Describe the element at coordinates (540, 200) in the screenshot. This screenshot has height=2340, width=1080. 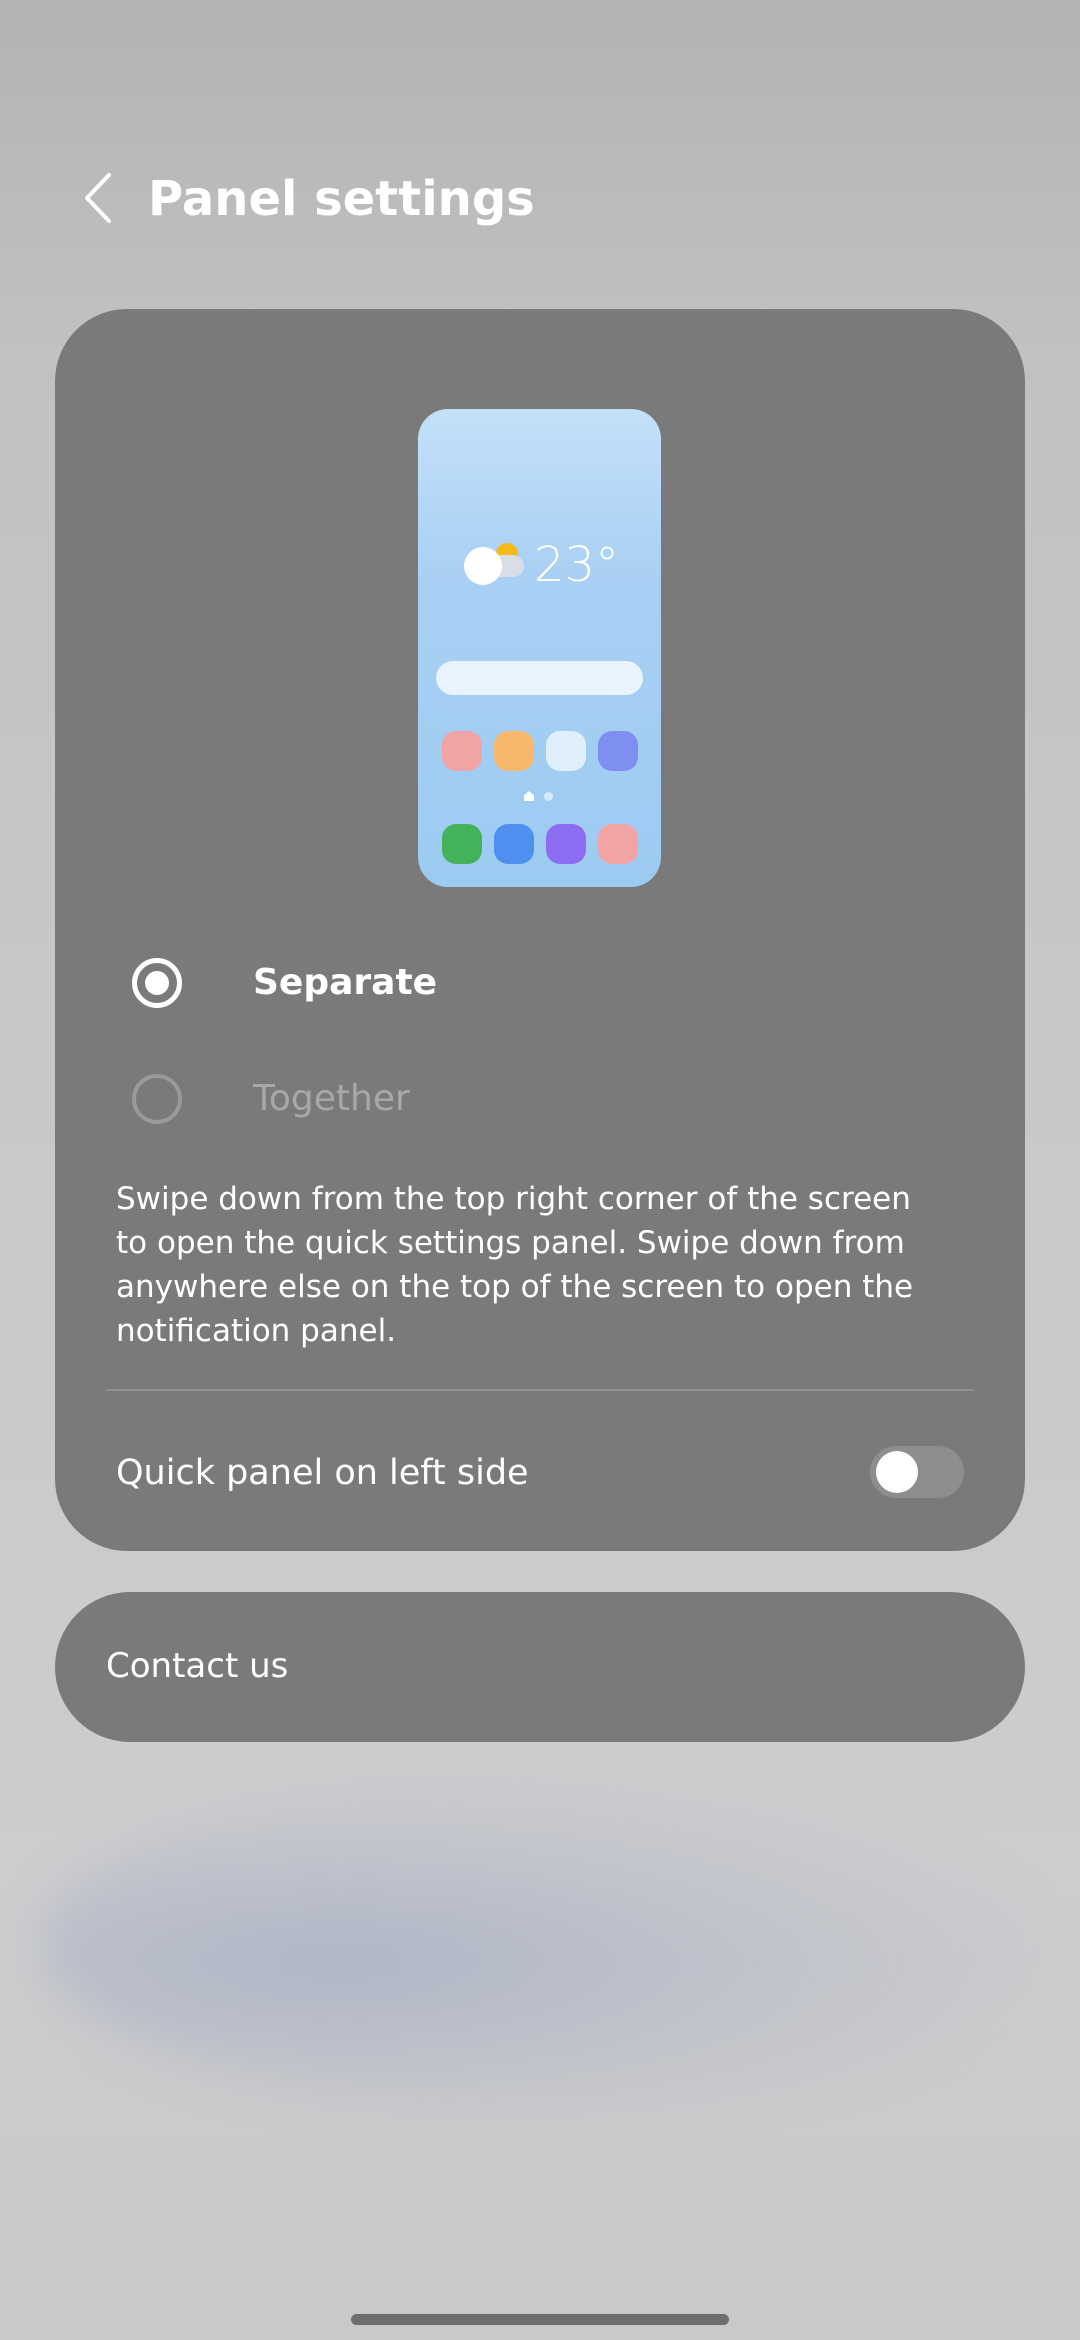
I see `header: Panel settings` at that location.